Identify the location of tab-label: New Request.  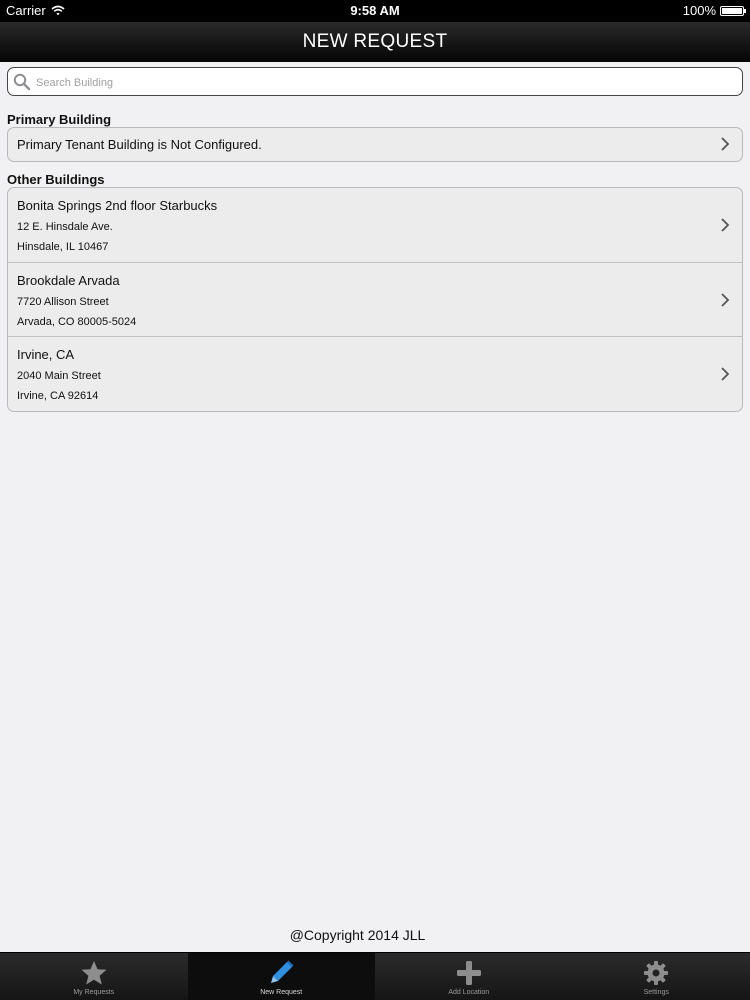
(281, 992).